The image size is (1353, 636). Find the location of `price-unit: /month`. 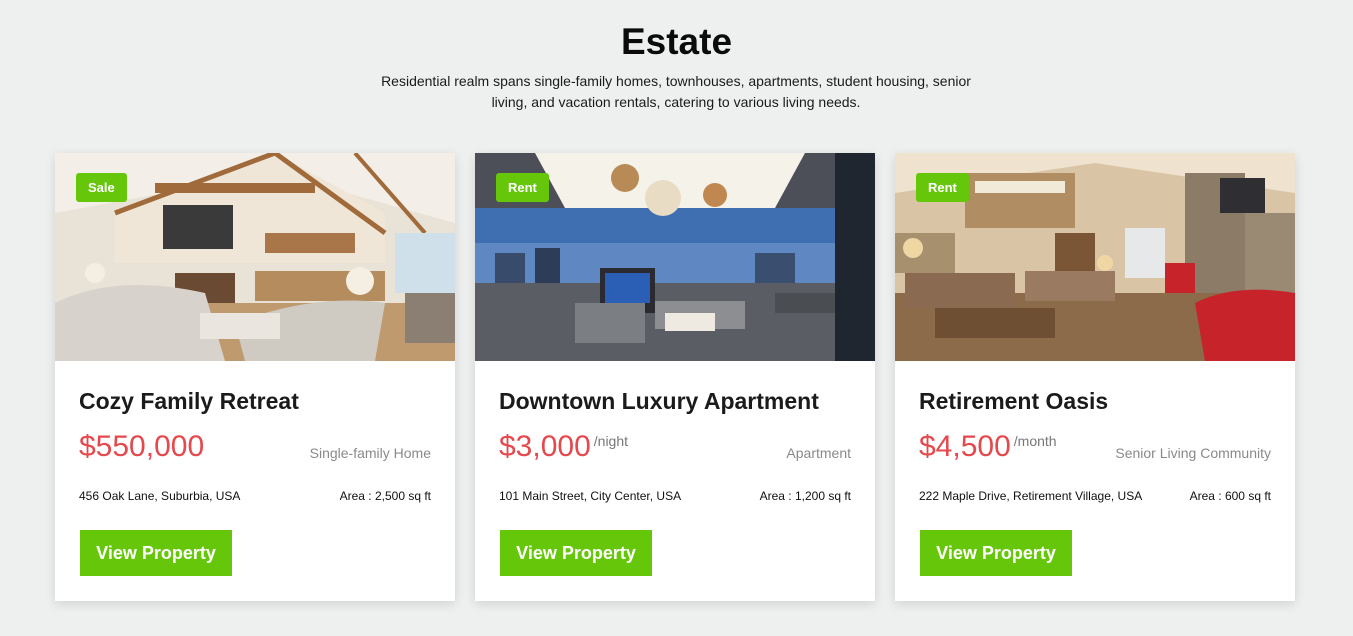

price-unit: /month is located at coordinates (1035, 441).